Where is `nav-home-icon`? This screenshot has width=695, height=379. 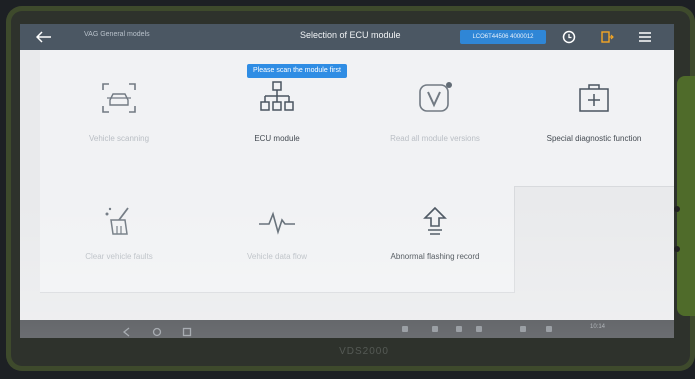
nav-home-icon is located at coordinates (157, 332).